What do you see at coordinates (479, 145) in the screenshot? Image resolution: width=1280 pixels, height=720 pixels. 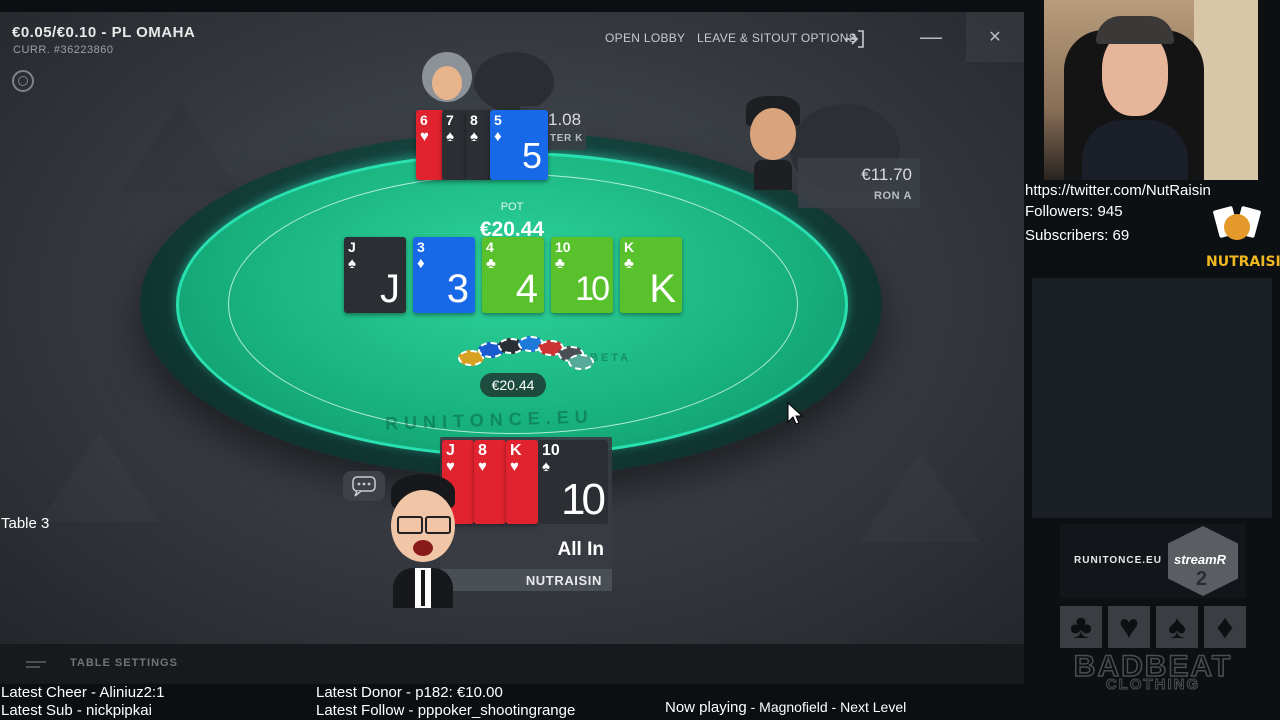 I see `top-player-card-3: 8 ♠` at bounding box center [479, 145].